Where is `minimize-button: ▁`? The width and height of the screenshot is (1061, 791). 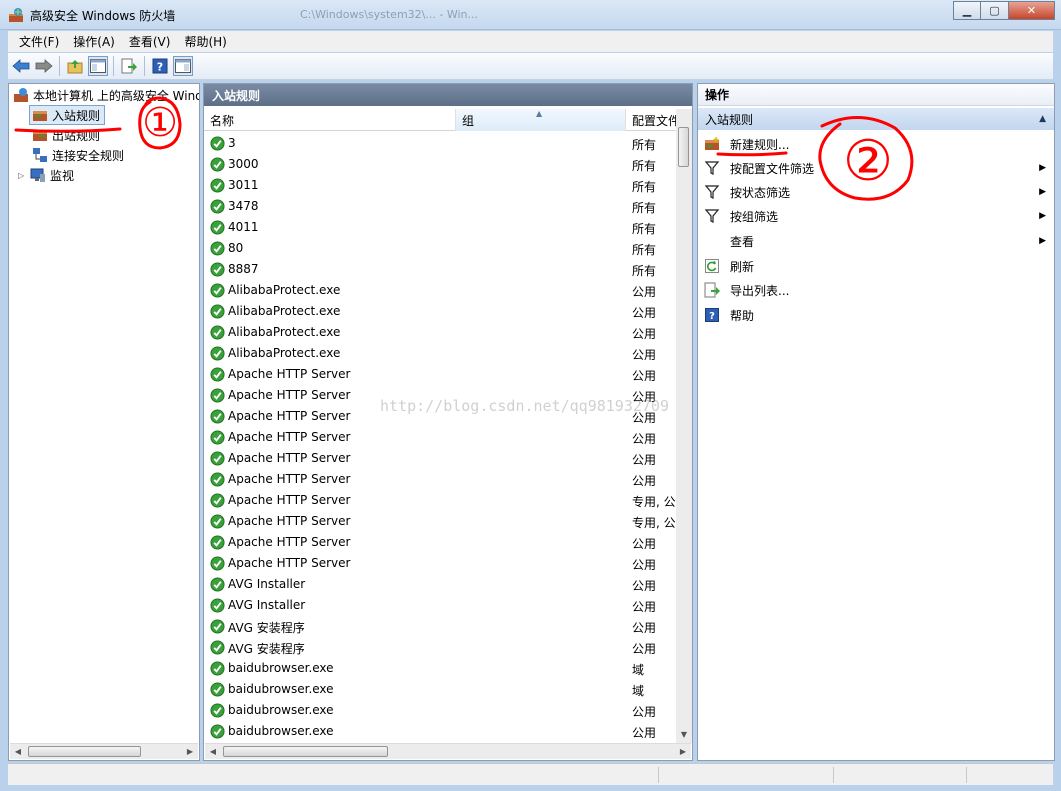 minimize-button: ▁ is located at coordinates (967, 10).